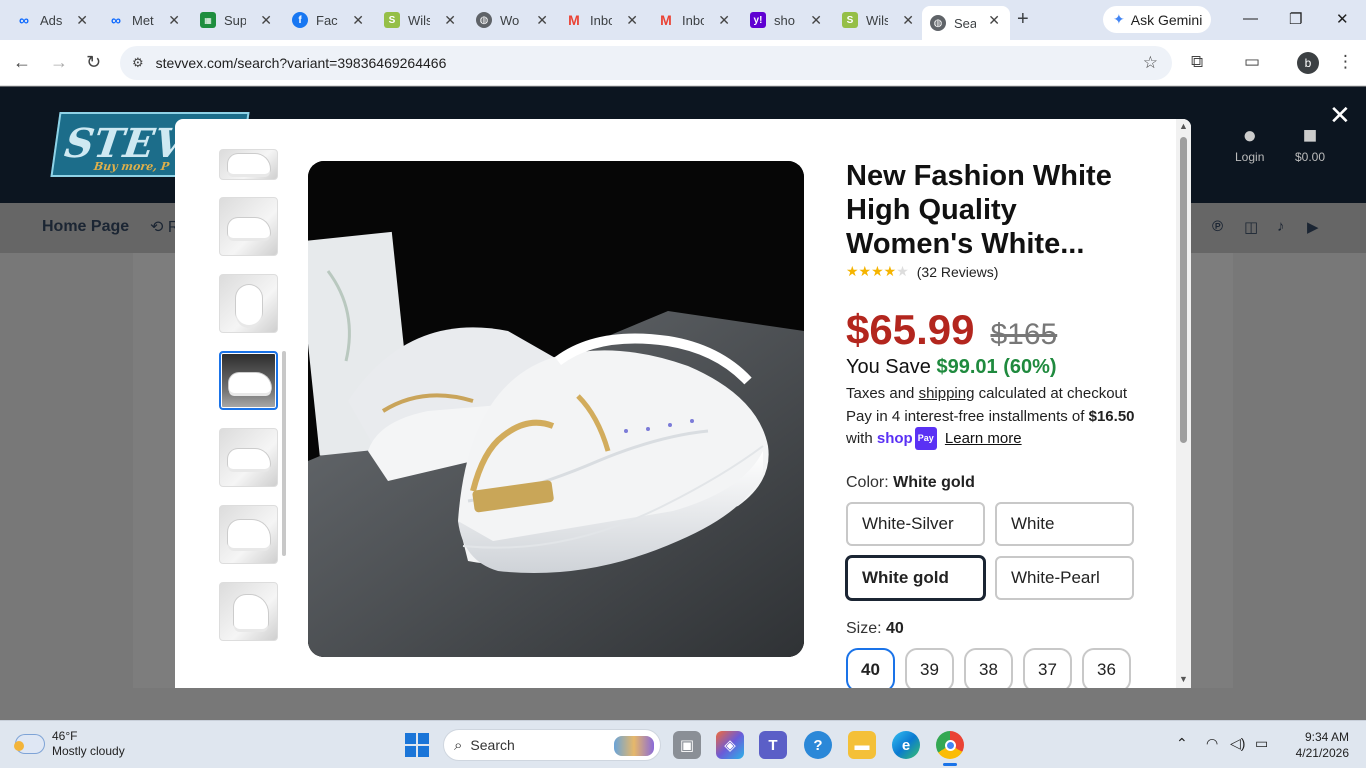 The width and height of the screenshot is (1366, 768). I want to click on forward-icon: →, so click(59, 62).